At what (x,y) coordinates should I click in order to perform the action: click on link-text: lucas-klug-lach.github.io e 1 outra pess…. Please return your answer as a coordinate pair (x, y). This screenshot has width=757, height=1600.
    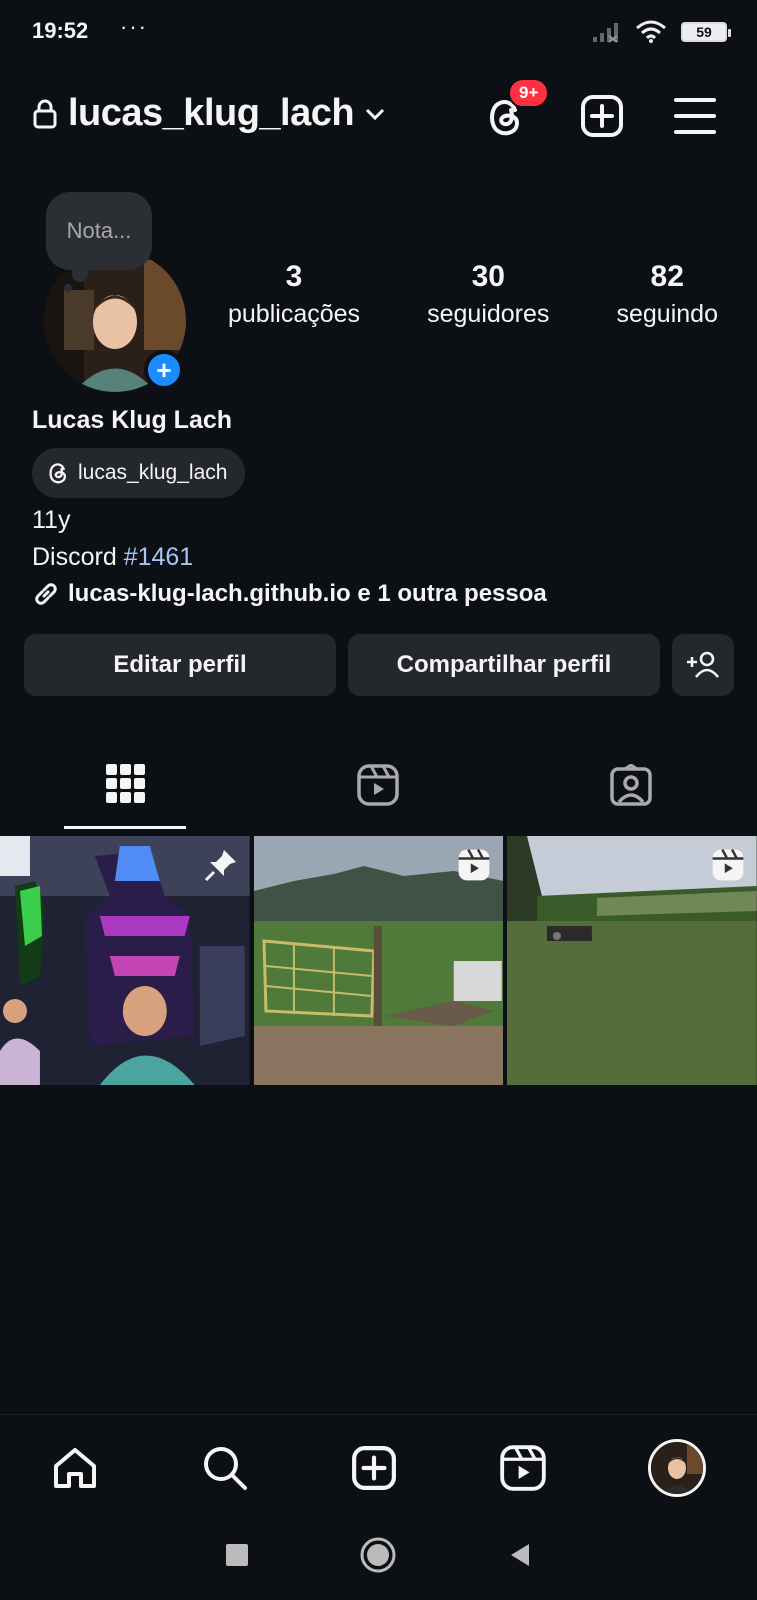
    Looking at the image, I should click on (307, 593).